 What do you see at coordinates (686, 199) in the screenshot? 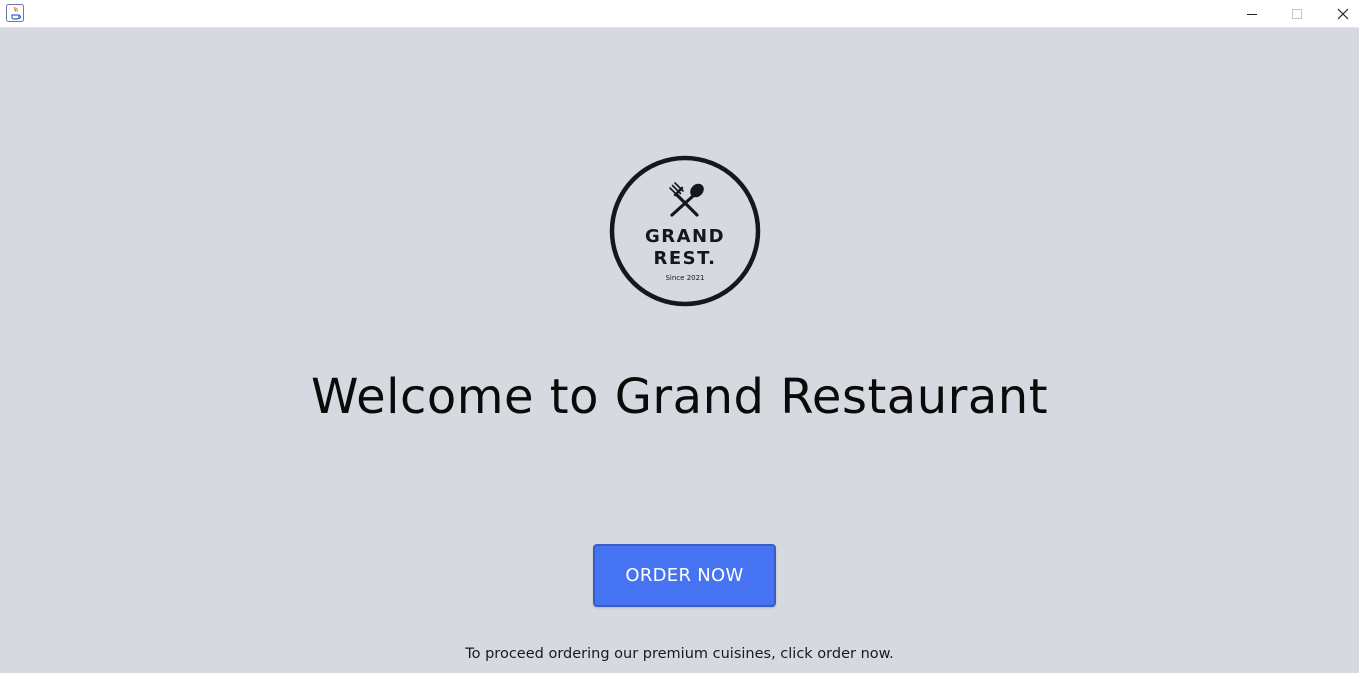
I see `fork-spoon-icon` at bounding box center [686, 199].